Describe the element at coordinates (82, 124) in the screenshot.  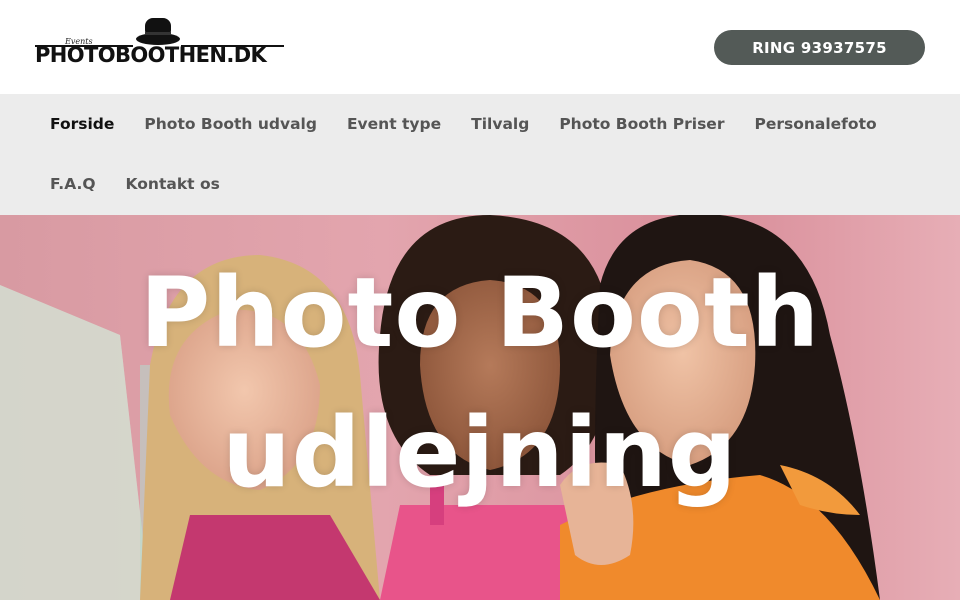
I see `nav-item-forside: Forside` at that location.